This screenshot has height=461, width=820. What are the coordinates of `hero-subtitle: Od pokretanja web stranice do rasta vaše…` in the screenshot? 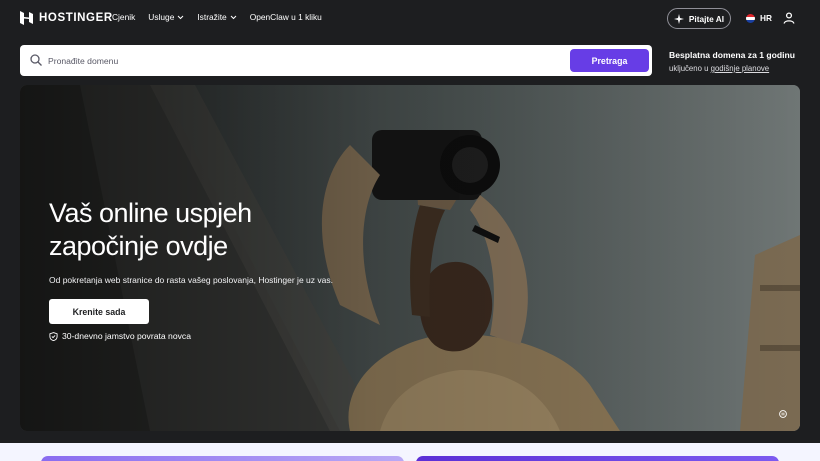 It's located at (191, 280).